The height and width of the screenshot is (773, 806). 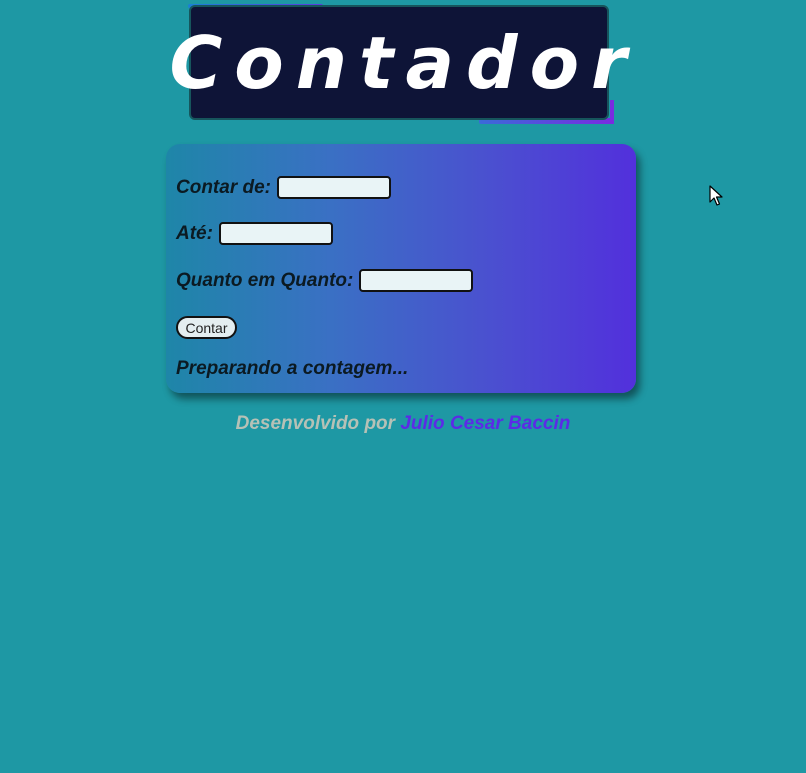 What do you see at coordinates (485, 423) in the screenshot?
I see `author-link: Julio Cesar Baccin` at bounding box center [485, 423].